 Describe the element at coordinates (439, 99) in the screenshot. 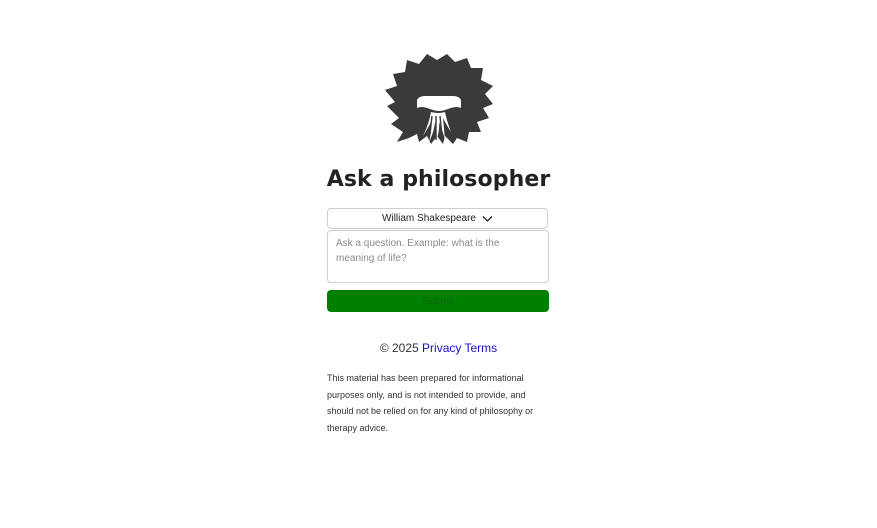

I see `philosopher-logo-icon` at that location.